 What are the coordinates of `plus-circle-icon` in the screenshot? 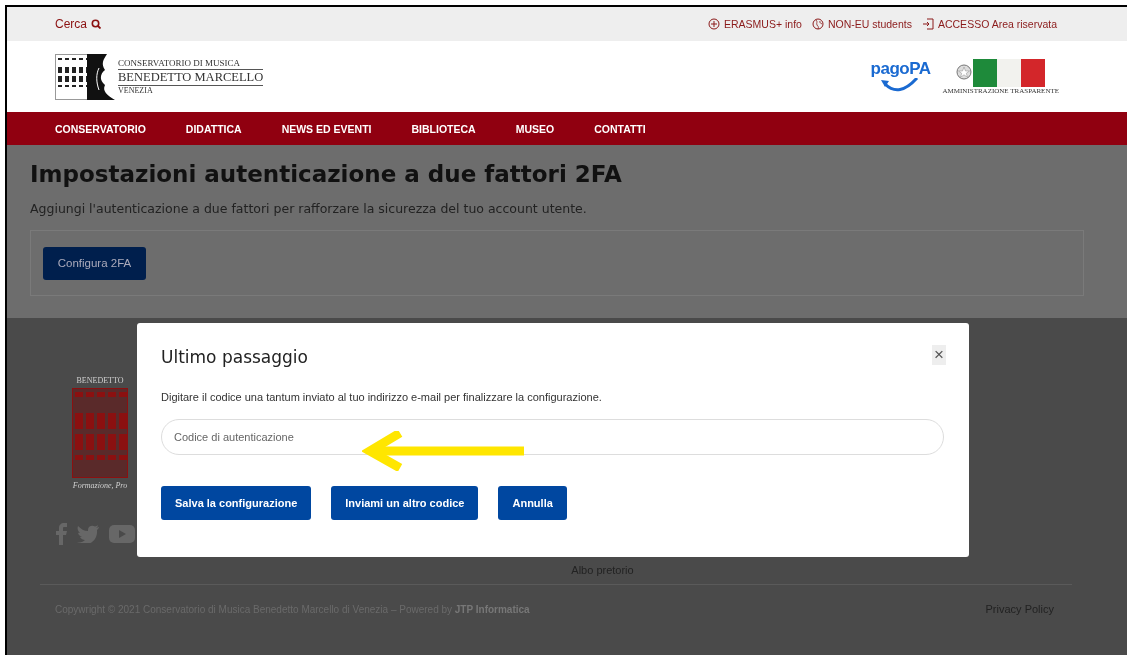 It's located at (714, 24).